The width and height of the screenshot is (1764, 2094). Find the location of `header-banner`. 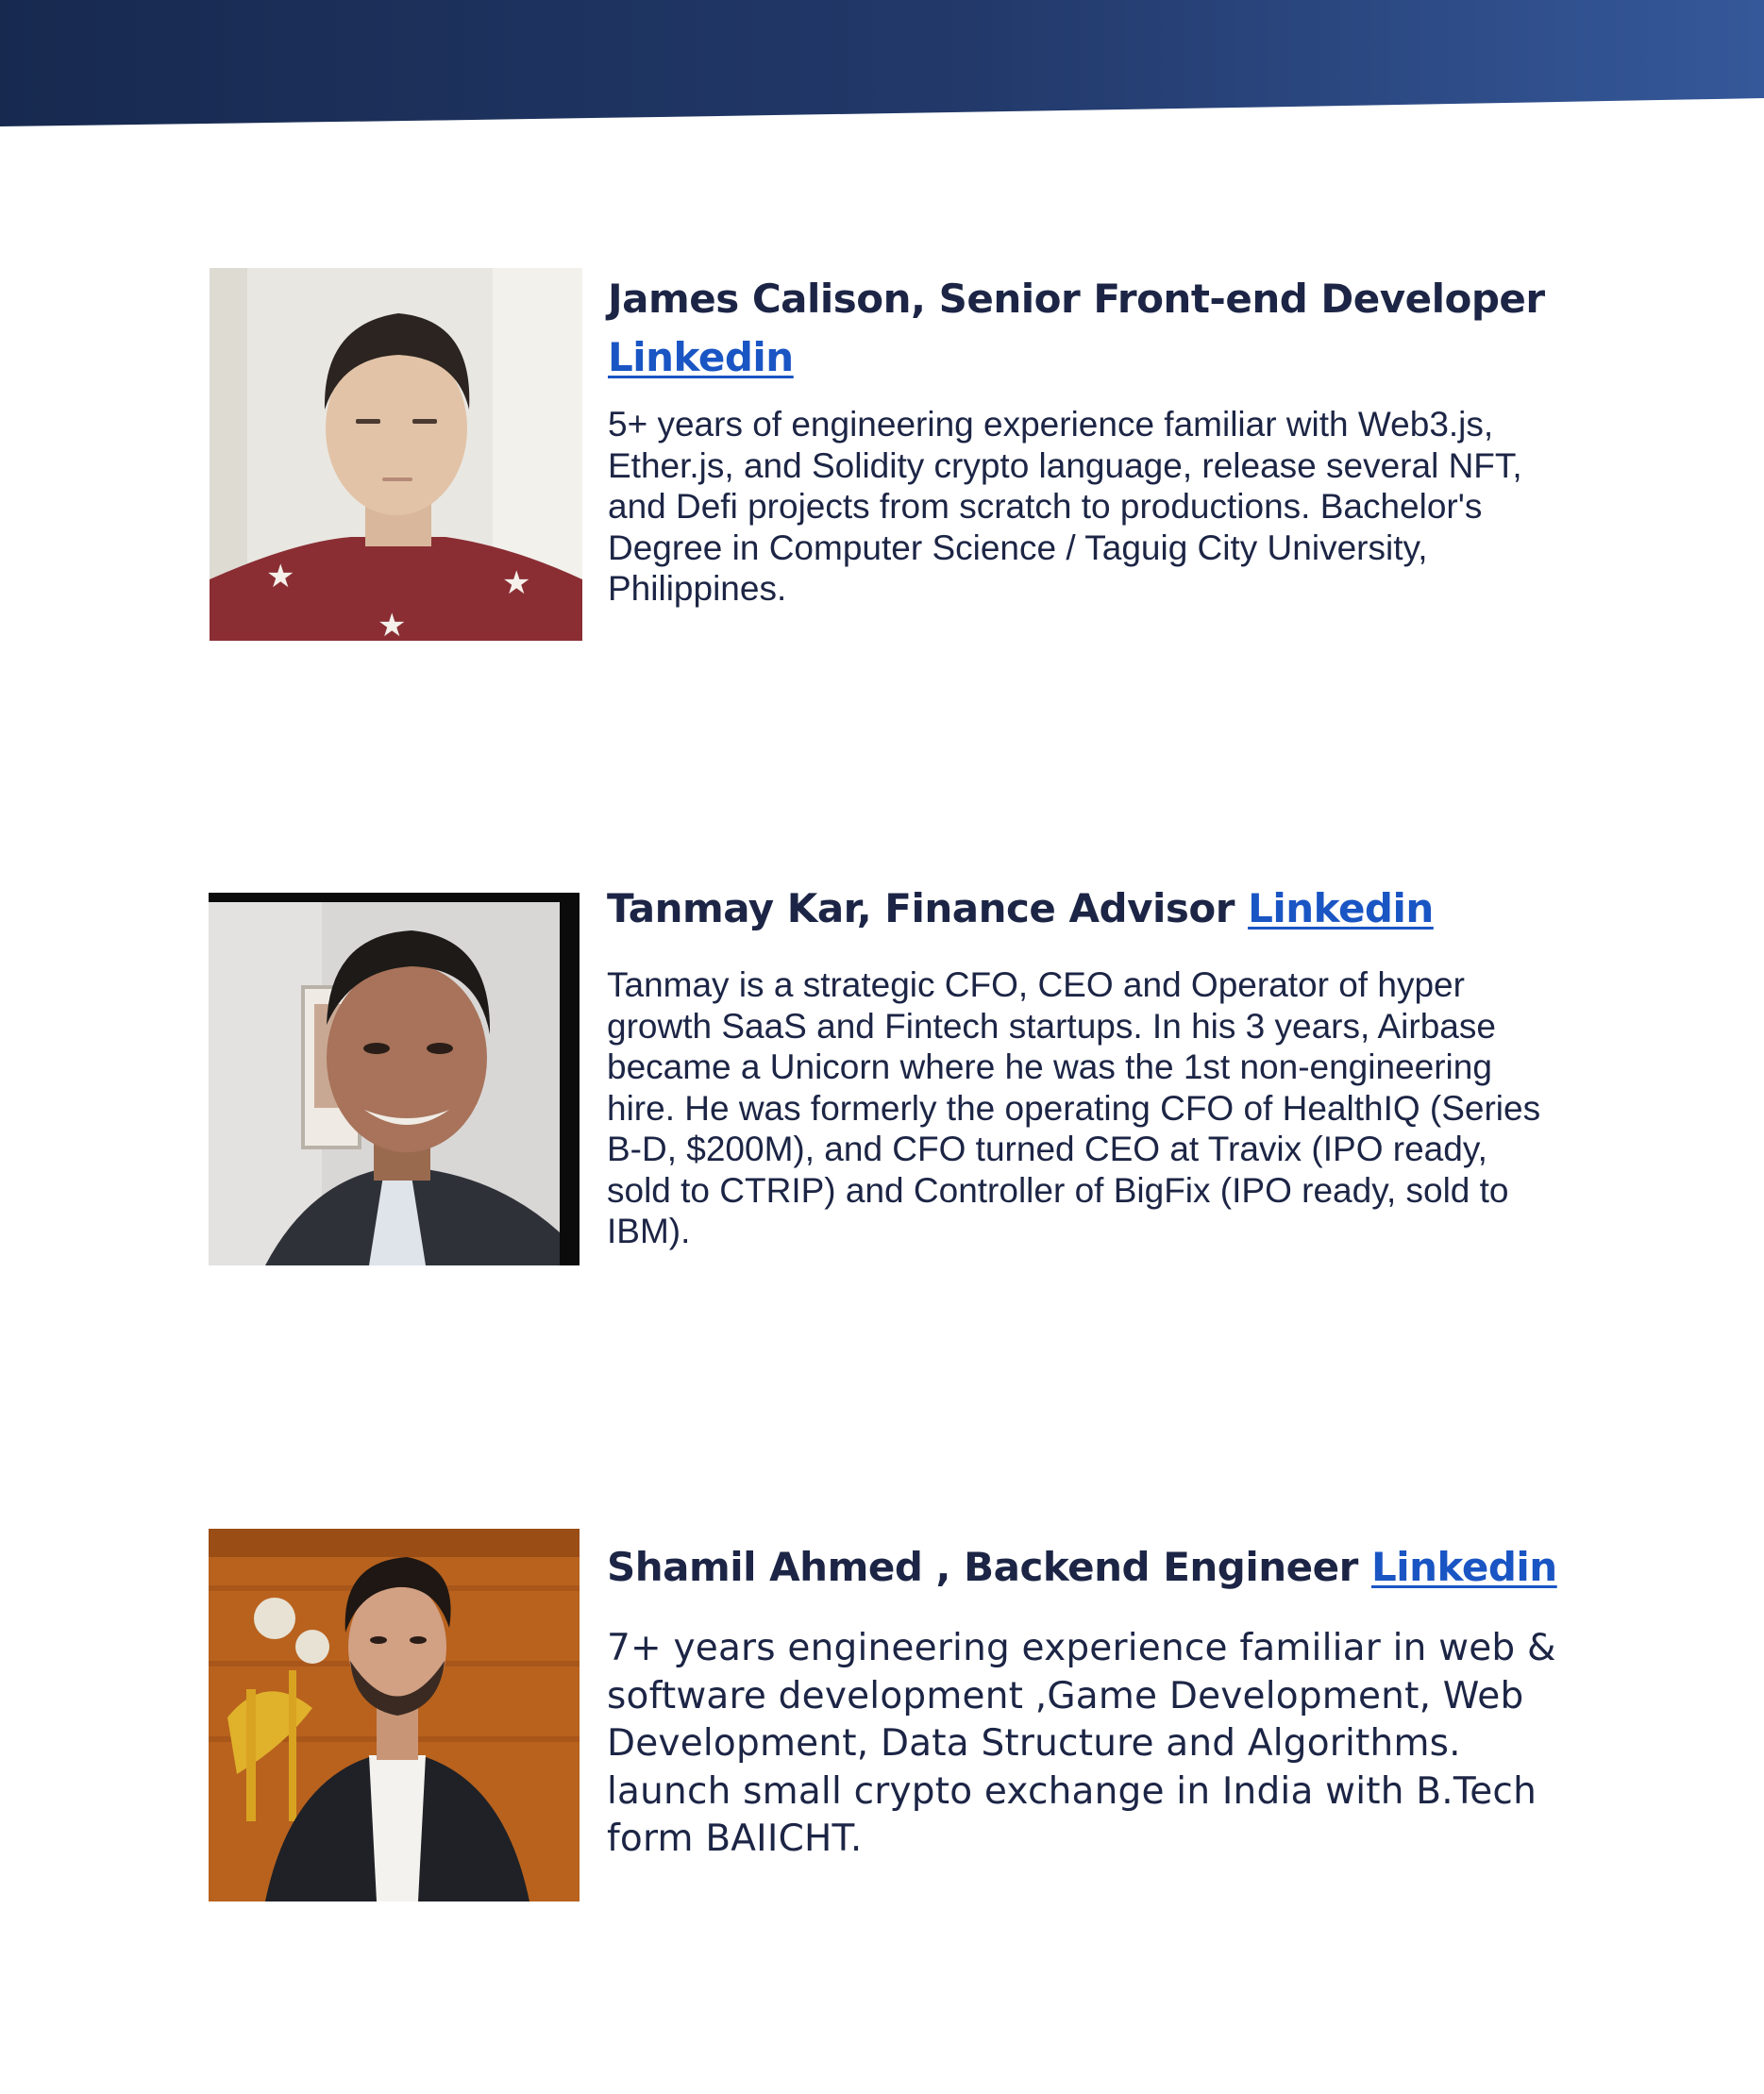

header-banner is located at coordinates (882, 64).